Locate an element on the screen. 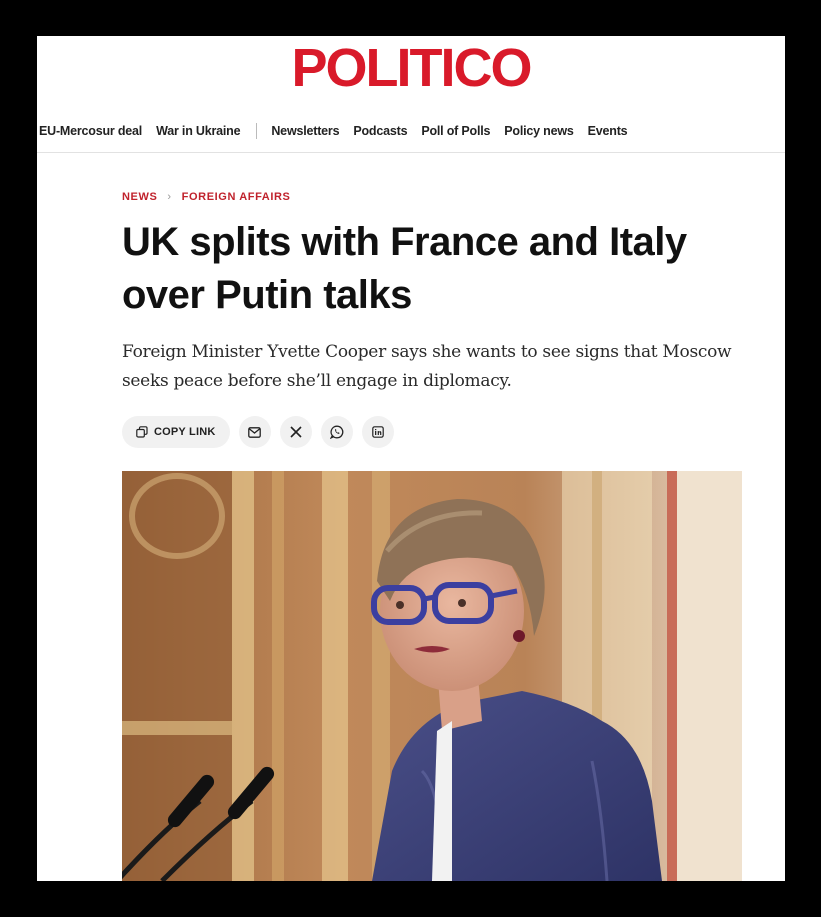 Image resolution: width=821 pixels, height=917 pixels. header-divider is located at coordinates (411, 152).